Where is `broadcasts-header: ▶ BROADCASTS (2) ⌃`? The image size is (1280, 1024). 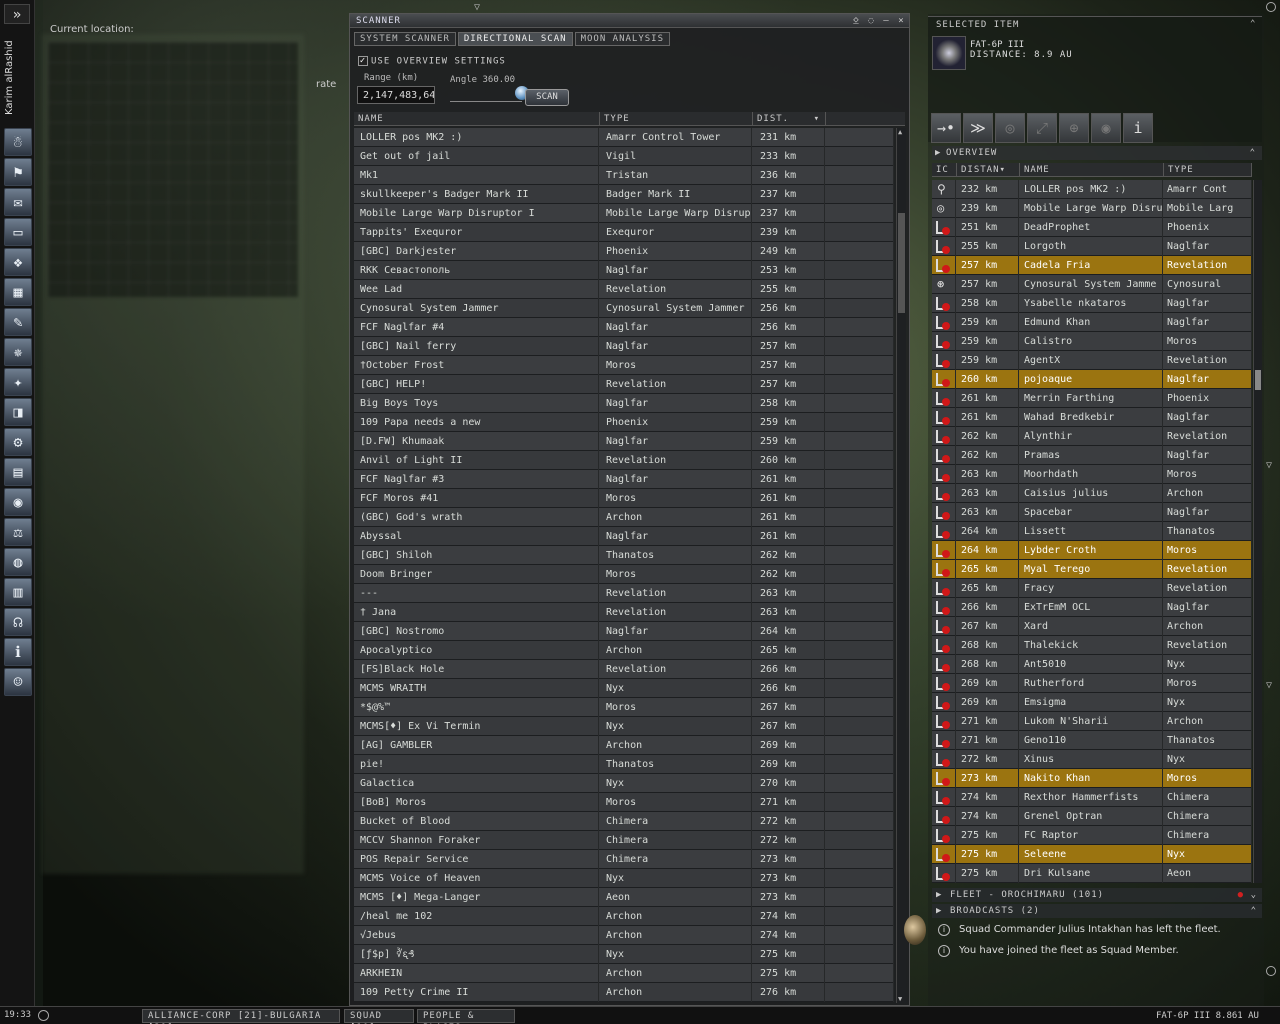
broadcasts-header: ▶ BROADCASTS (2) ⌃ is located at coordinates (1097, 911).